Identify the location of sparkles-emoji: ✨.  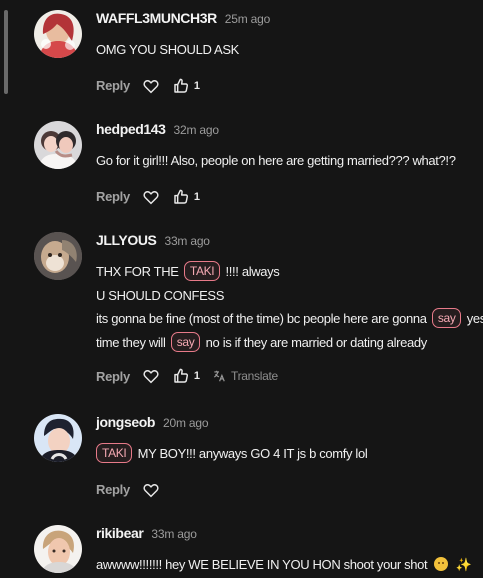
(463, 564).